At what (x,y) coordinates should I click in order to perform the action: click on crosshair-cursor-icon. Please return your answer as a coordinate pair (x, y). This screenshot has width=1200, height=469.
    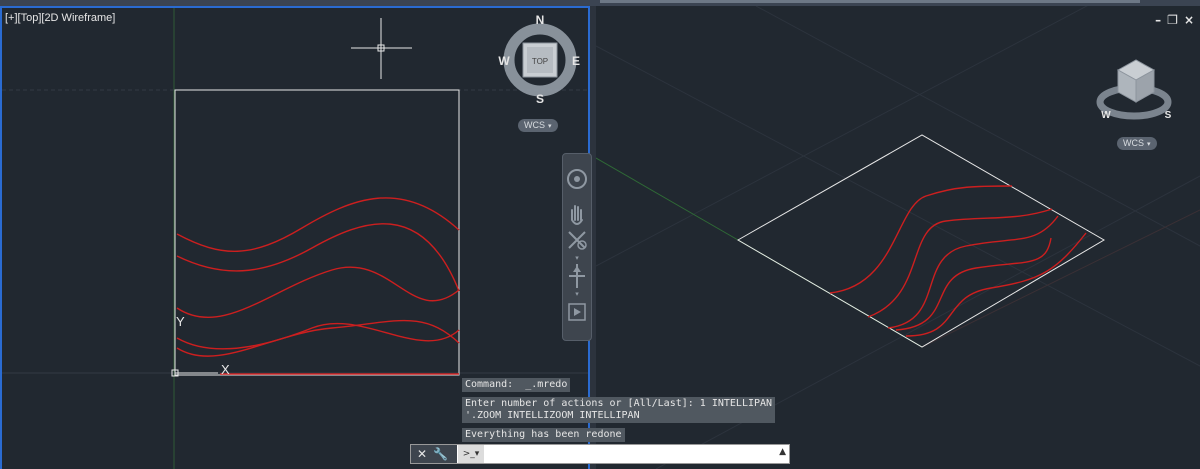
    Looking at the image, I should click on (381, 48).